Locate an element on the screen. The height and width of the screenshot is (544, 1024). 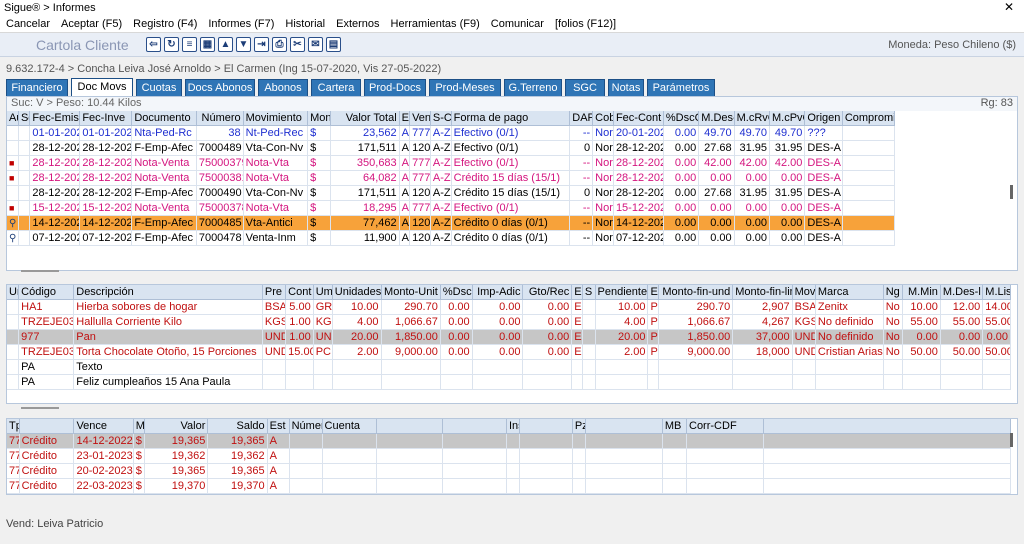
column-header: M.cRvC is located at coordinates (752, 118).